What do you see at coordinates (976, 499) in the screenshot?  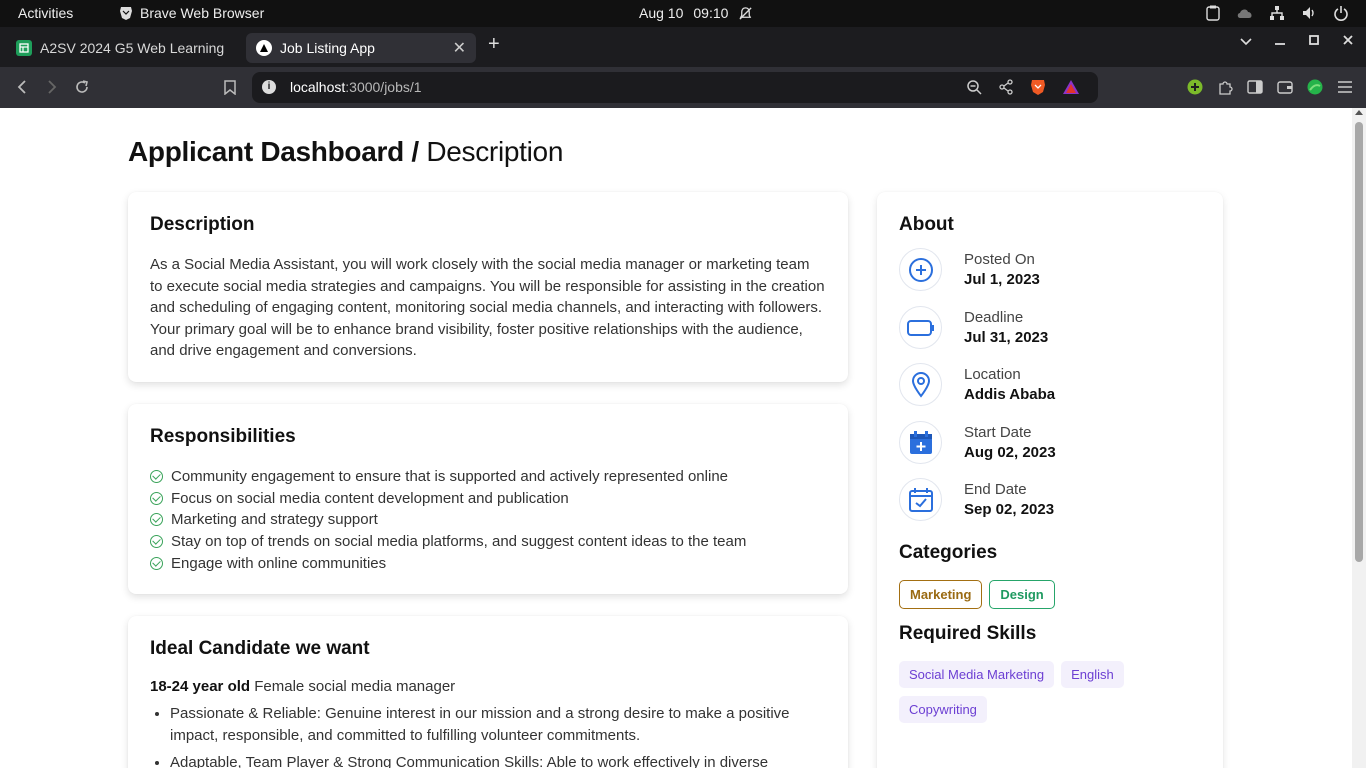 I see `about-end-date: End Date Sep 02, 2023` at bounding box center [976, 499].